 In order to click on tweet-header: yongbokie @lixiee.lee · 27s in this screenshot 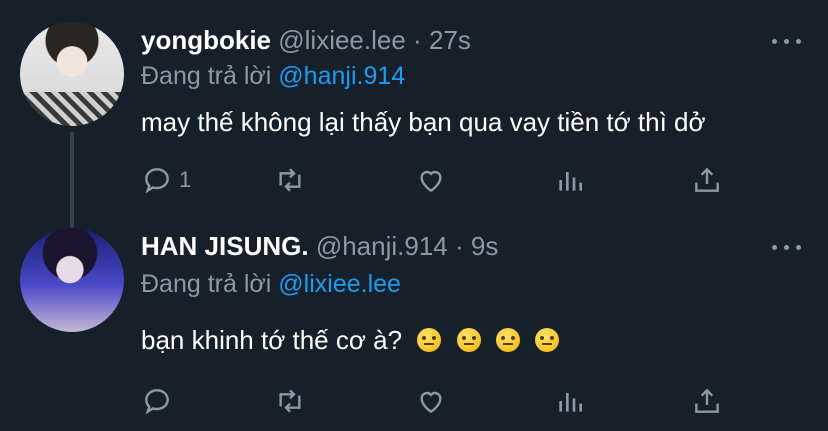, I will do `click(306, 40)`.